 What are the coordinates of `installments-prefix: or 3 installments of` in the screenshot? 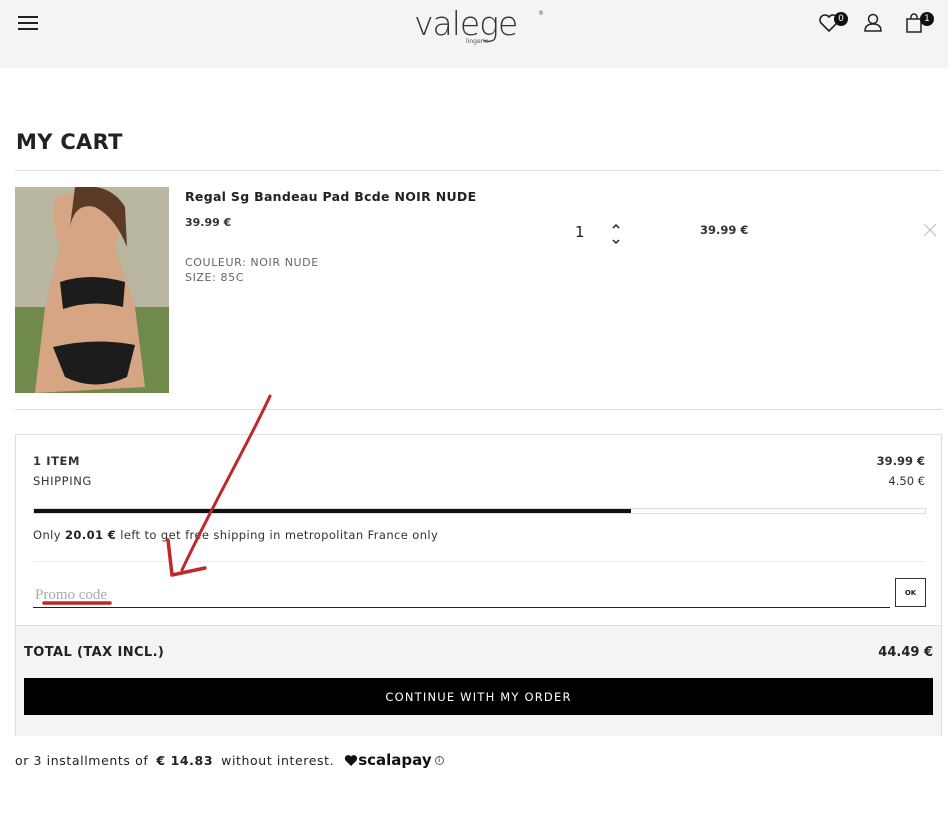 It's located at (82, 760).